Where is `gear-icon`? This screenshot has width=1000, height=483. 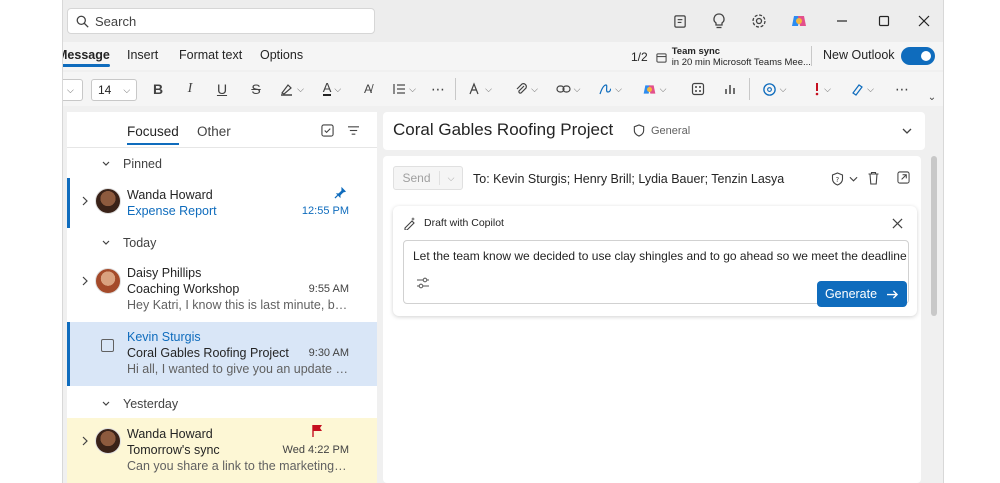 gear-icon is located at coordinates (759, 21).